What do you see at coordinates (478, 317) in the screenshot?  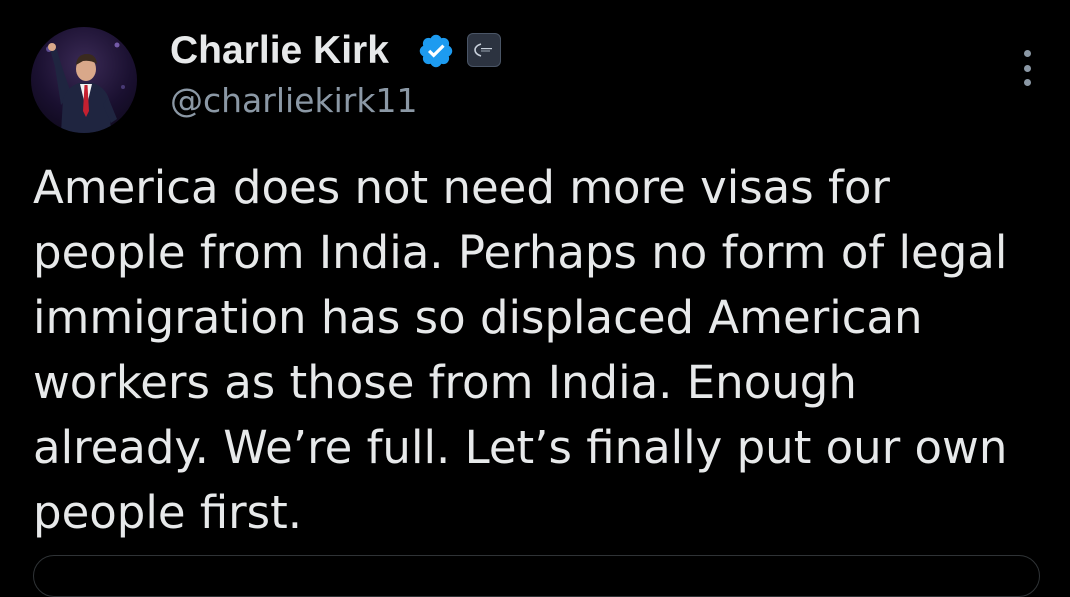 I see `tweet-text-line: immigration has so displaced American` at bounding box center [478, 317].